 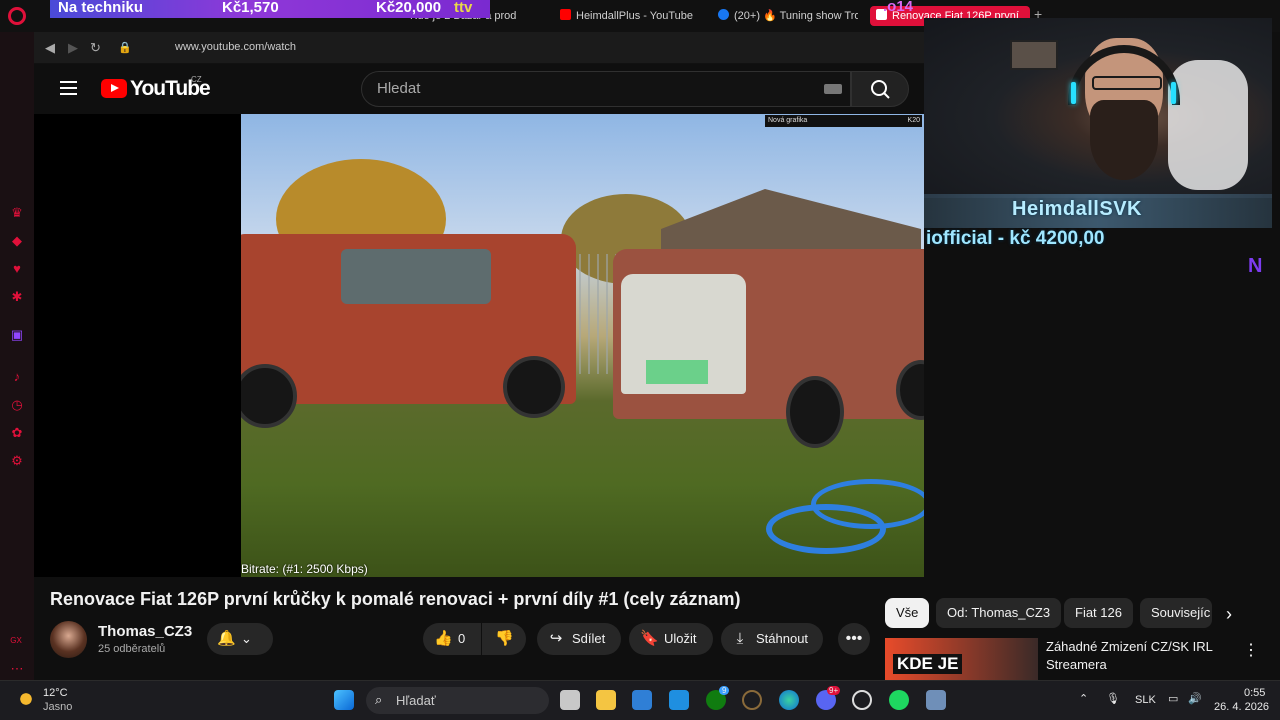 What do you see at coordinates (226, 638) in the screenshot?
I see `bell-icon: 🔔` at bounding box center [226, 638].